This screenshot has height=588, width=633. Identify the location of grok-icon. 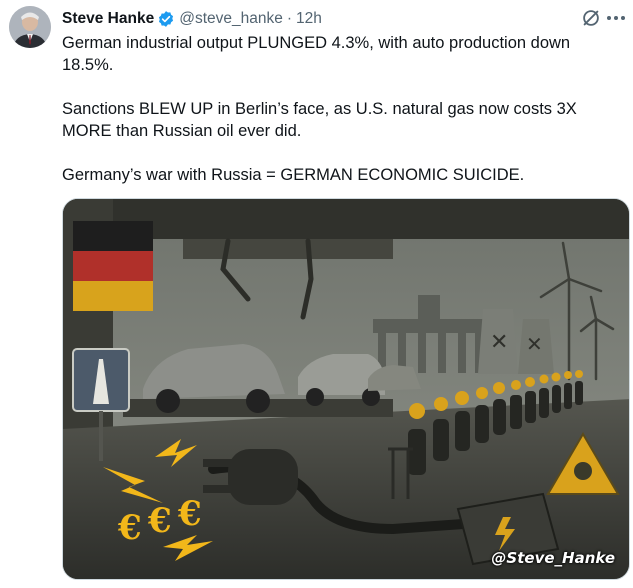
(591, 18).